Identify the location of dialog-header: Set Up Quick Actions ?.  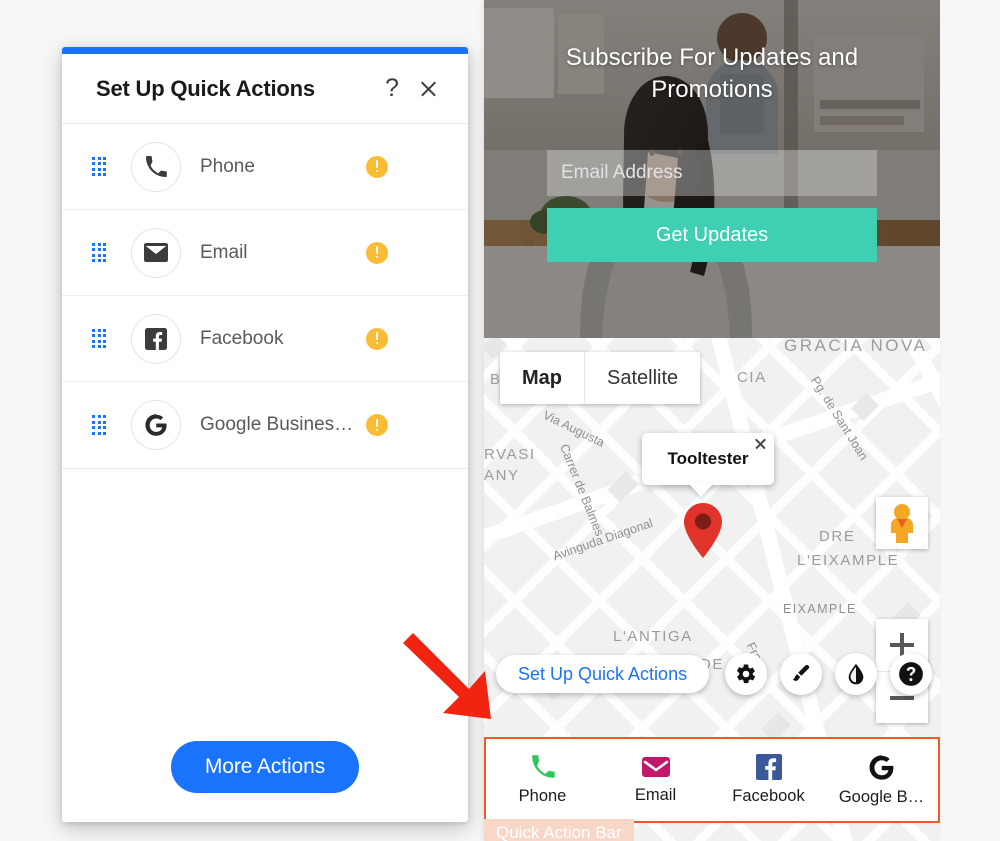
(265, 89).